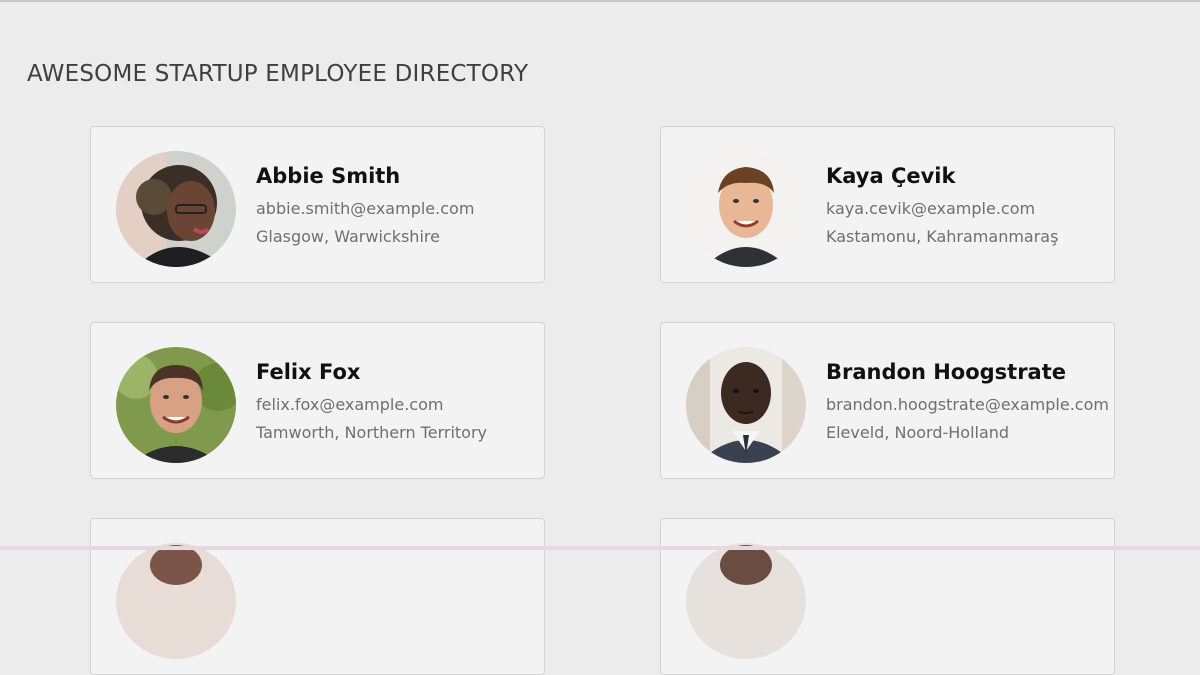 This screenshot has height=675, width=1200. What do you see at coordinates (600, 1) in the screenshot?
I see `top-divider` at bounding box center [600, 1].